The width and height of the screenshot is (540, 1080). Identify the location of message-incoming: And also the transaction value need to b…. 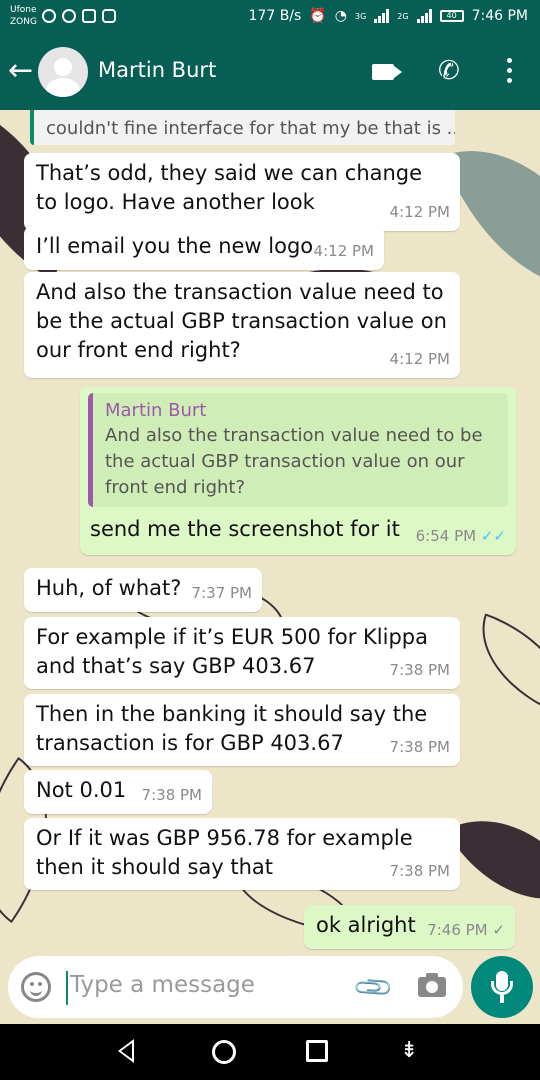
(242, 325).